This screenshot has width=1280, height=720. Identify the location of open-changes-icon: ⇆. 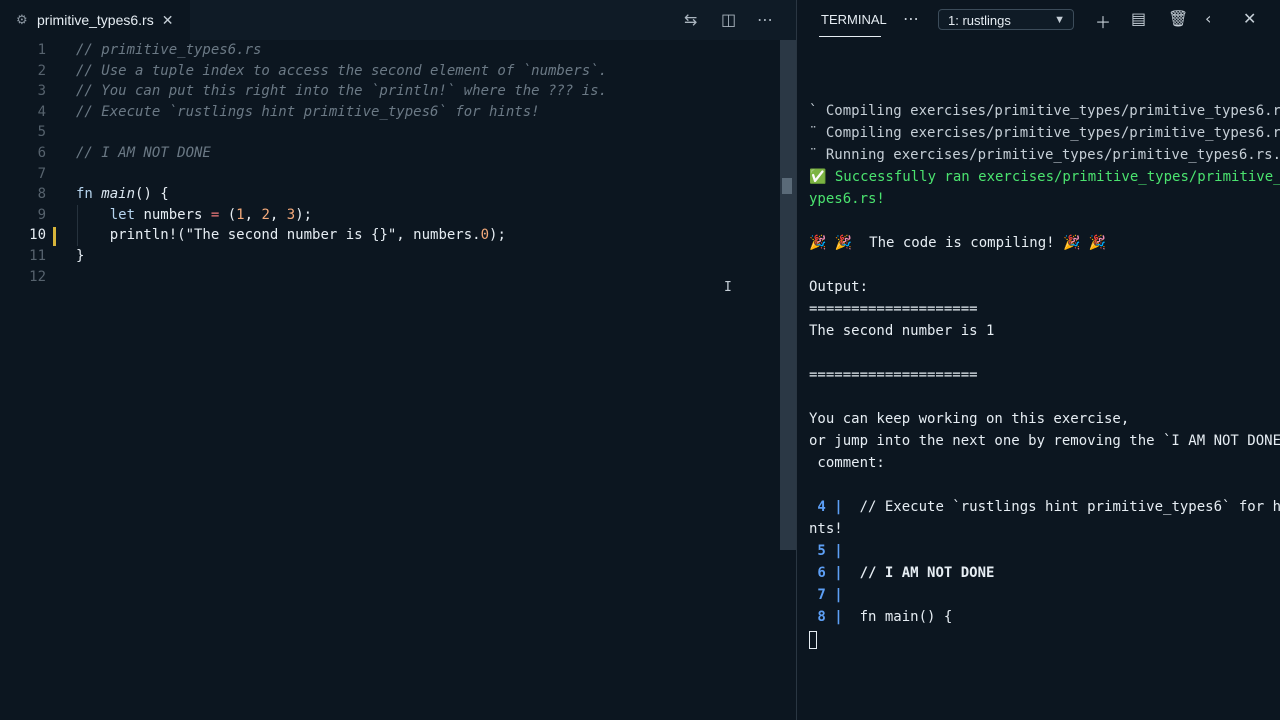
(690, 19).